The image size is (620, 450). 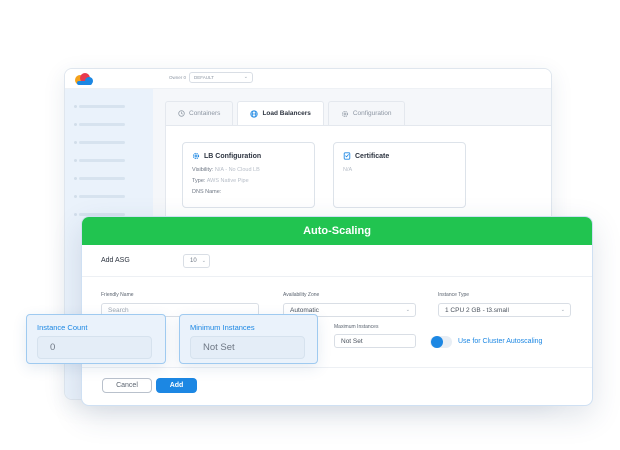 I want to click on cluster-autoscaling-label: Use for Cluster Autoscaling, so click(x=500, y=341).